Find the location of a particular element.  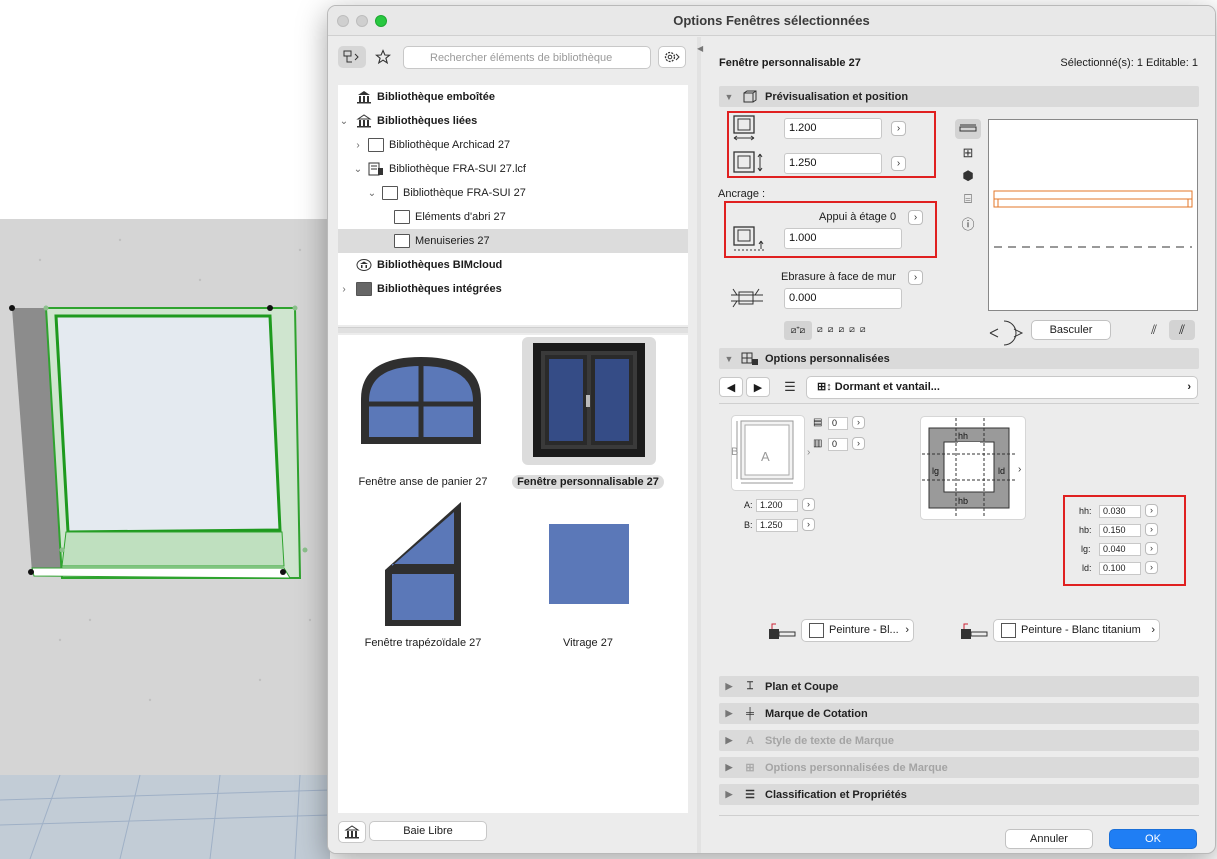

flip-button: Basculer is located at coordinates (1071, 330).